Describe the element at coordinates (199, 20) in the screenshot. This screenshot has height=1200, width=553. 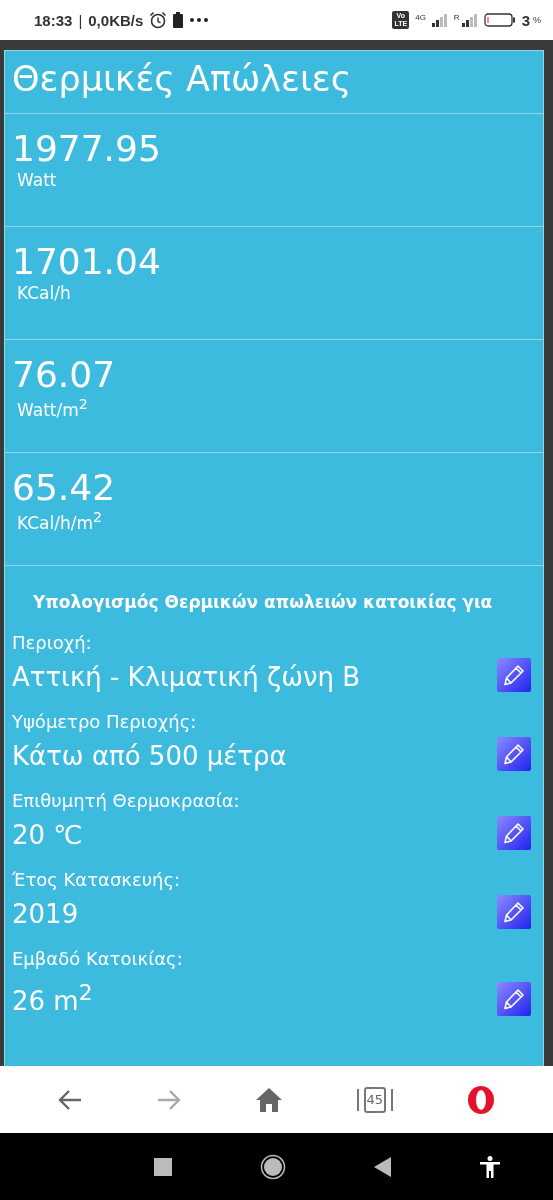
I see `more-icon` at that location.